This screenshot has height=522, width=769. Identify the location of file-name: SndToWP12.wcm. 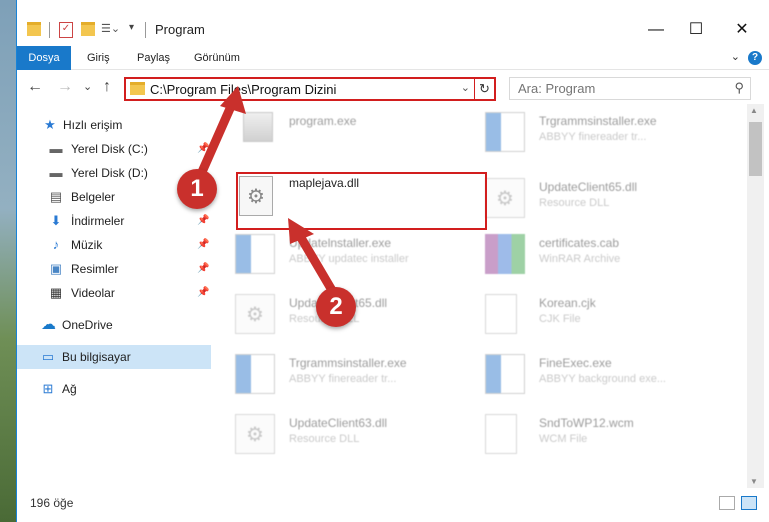
(586, 423).